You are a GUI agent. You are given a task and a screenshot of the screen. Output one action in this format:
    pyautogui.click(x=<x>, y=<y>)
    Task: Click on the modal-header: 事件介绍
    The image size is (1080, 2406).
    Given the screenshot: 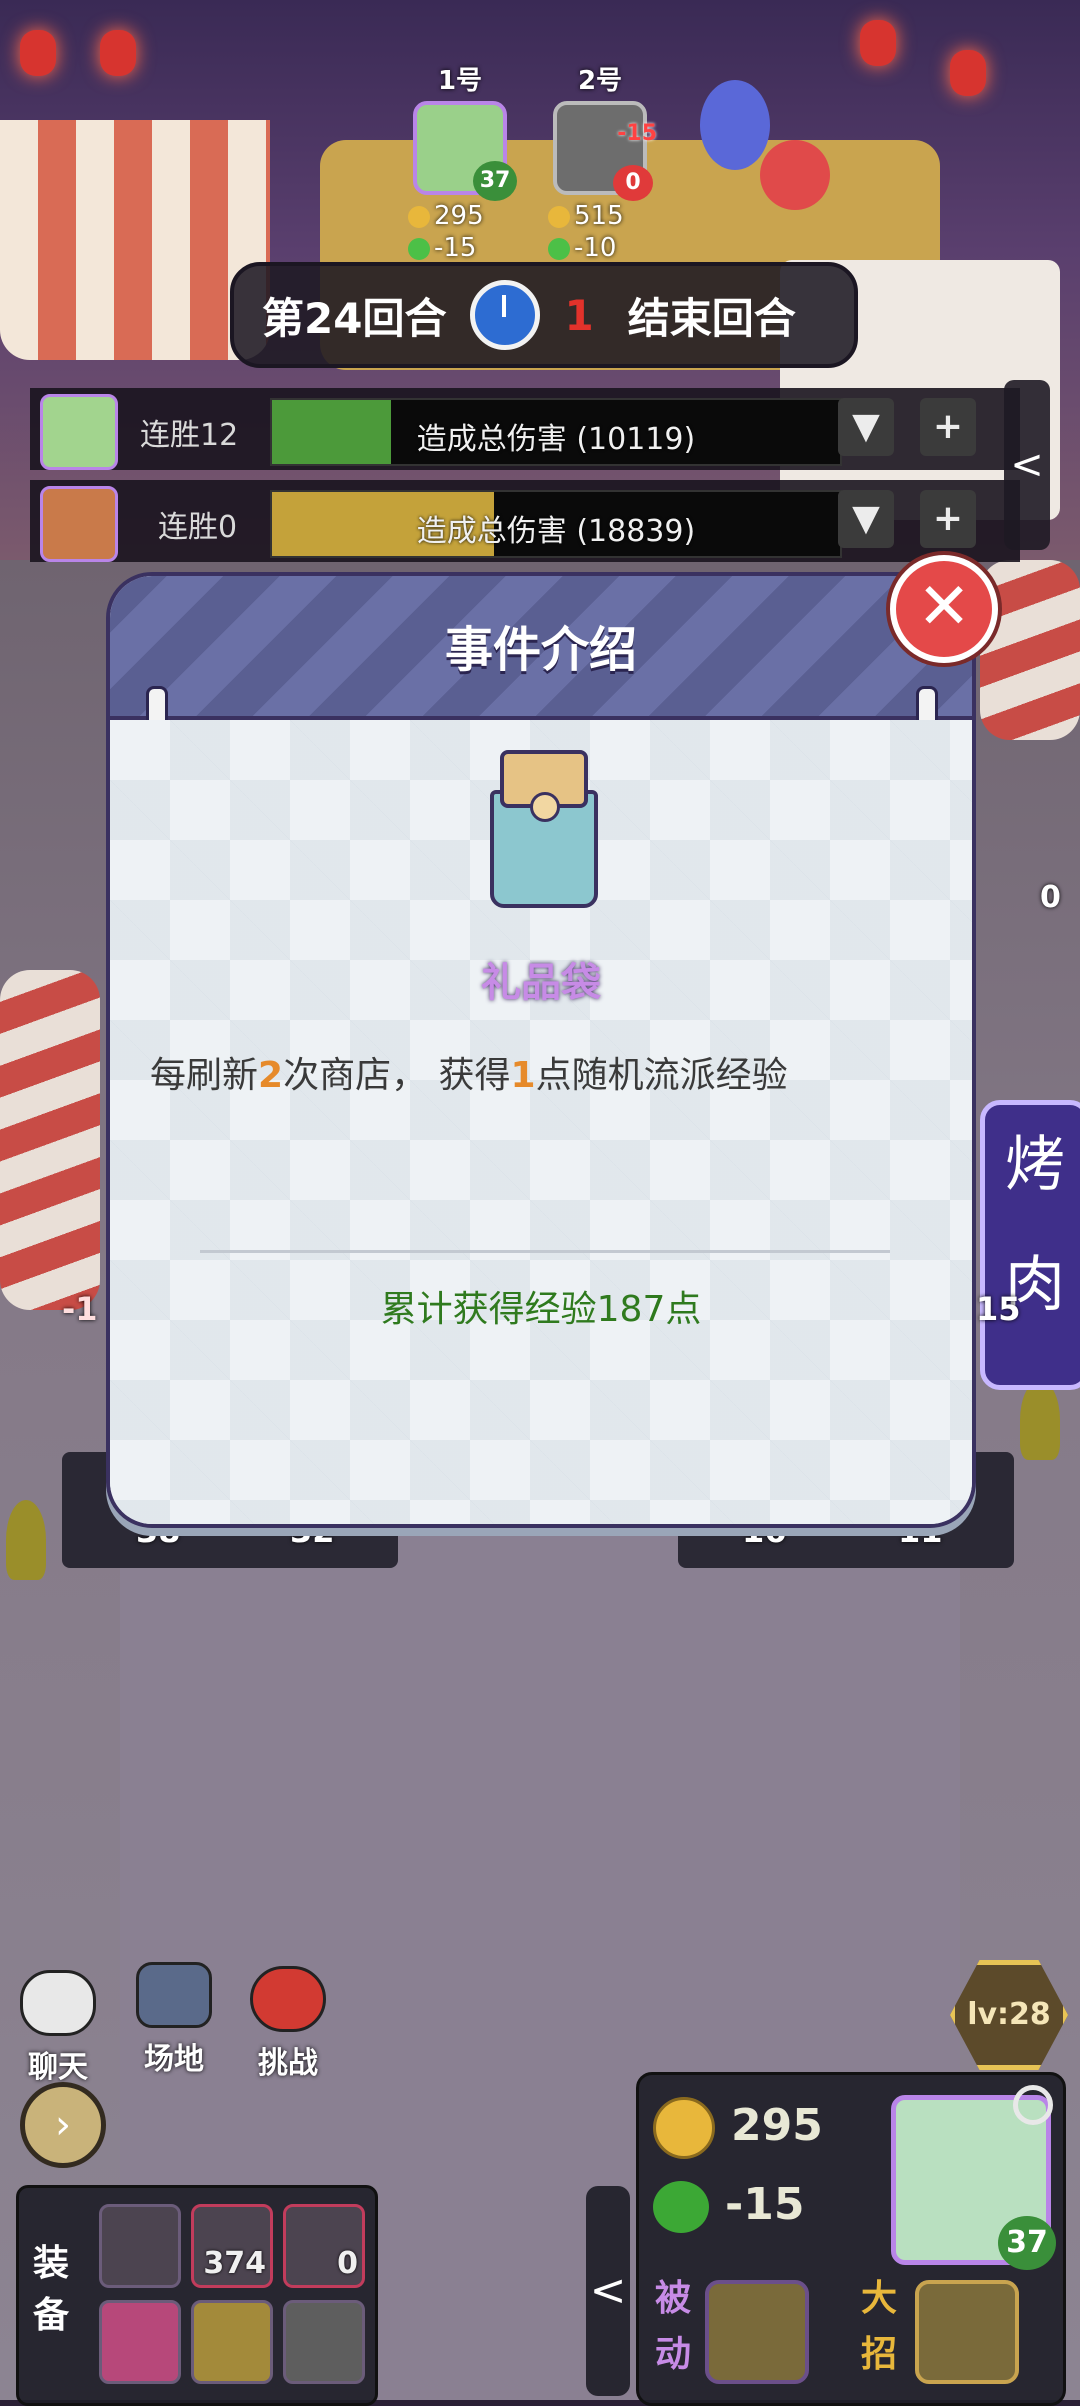 What is the action you would take?
    pyautogui.click(x=541, y=648)
    